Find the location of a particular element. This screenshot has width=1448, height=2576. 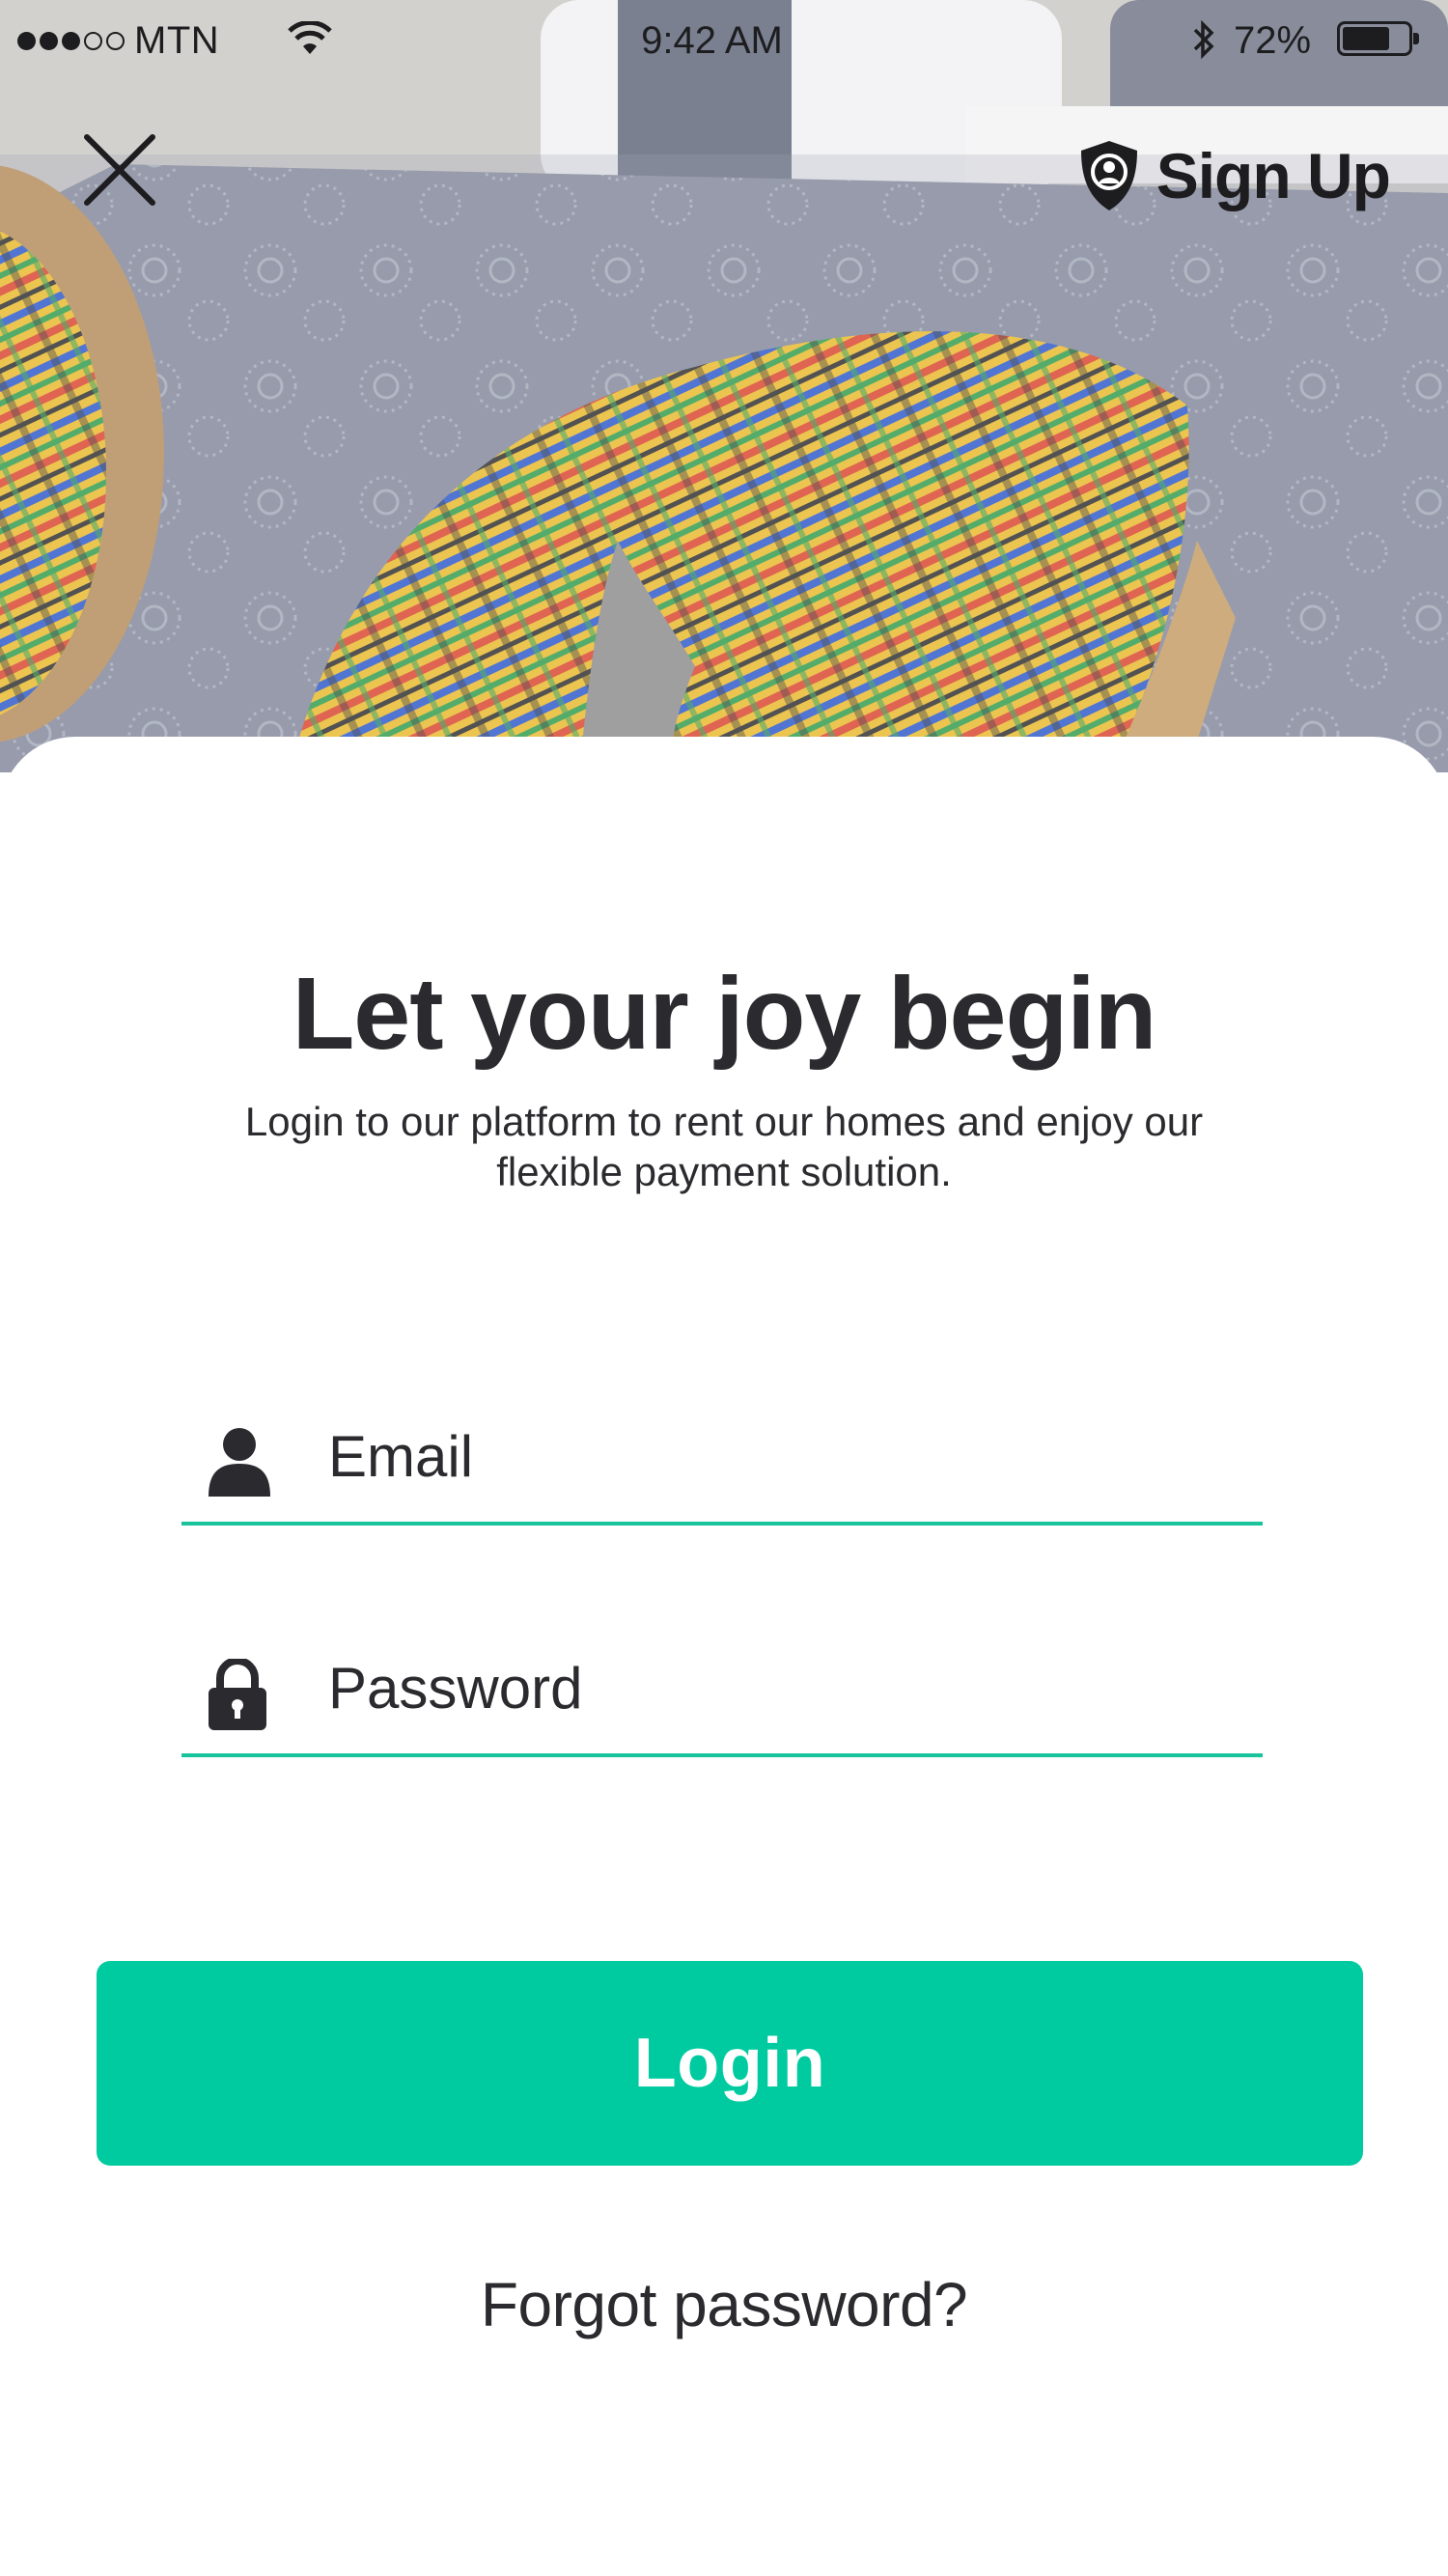

close-button is located at coordinates (120, 170).